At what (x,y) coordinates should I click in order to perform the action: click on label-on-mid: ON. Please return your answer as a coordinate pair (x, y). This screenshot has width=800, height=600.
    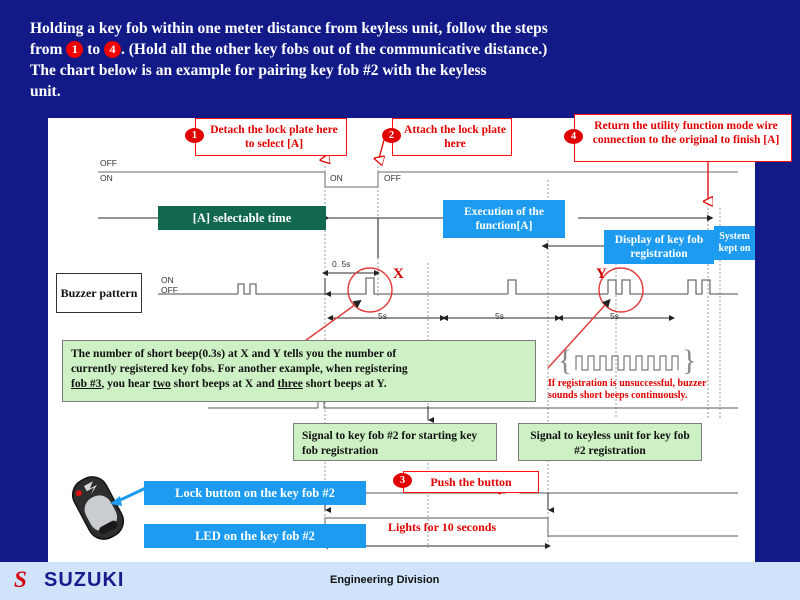
    Looking at the image, I should click on (336, 178).